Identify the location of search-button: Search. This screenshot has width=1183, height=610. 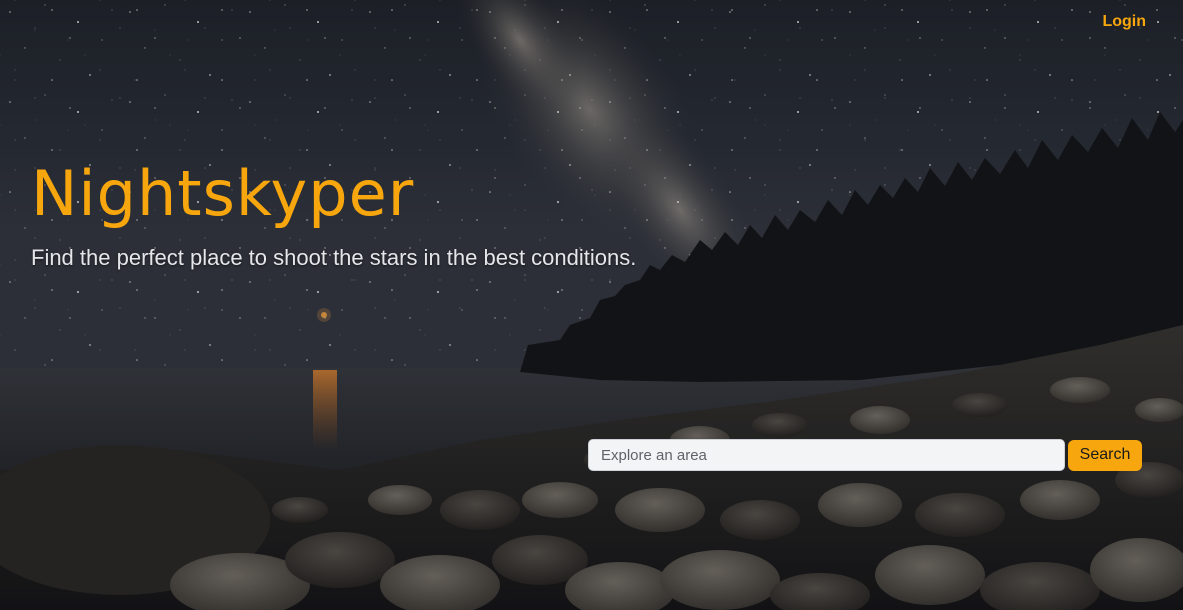
(1105, 455).